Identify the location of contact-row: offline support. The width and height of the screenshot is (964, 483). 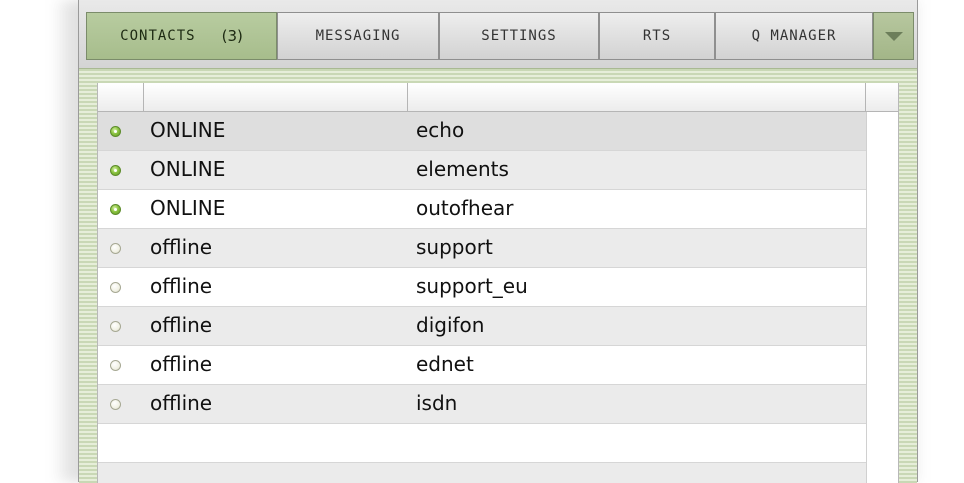
(482, 248).